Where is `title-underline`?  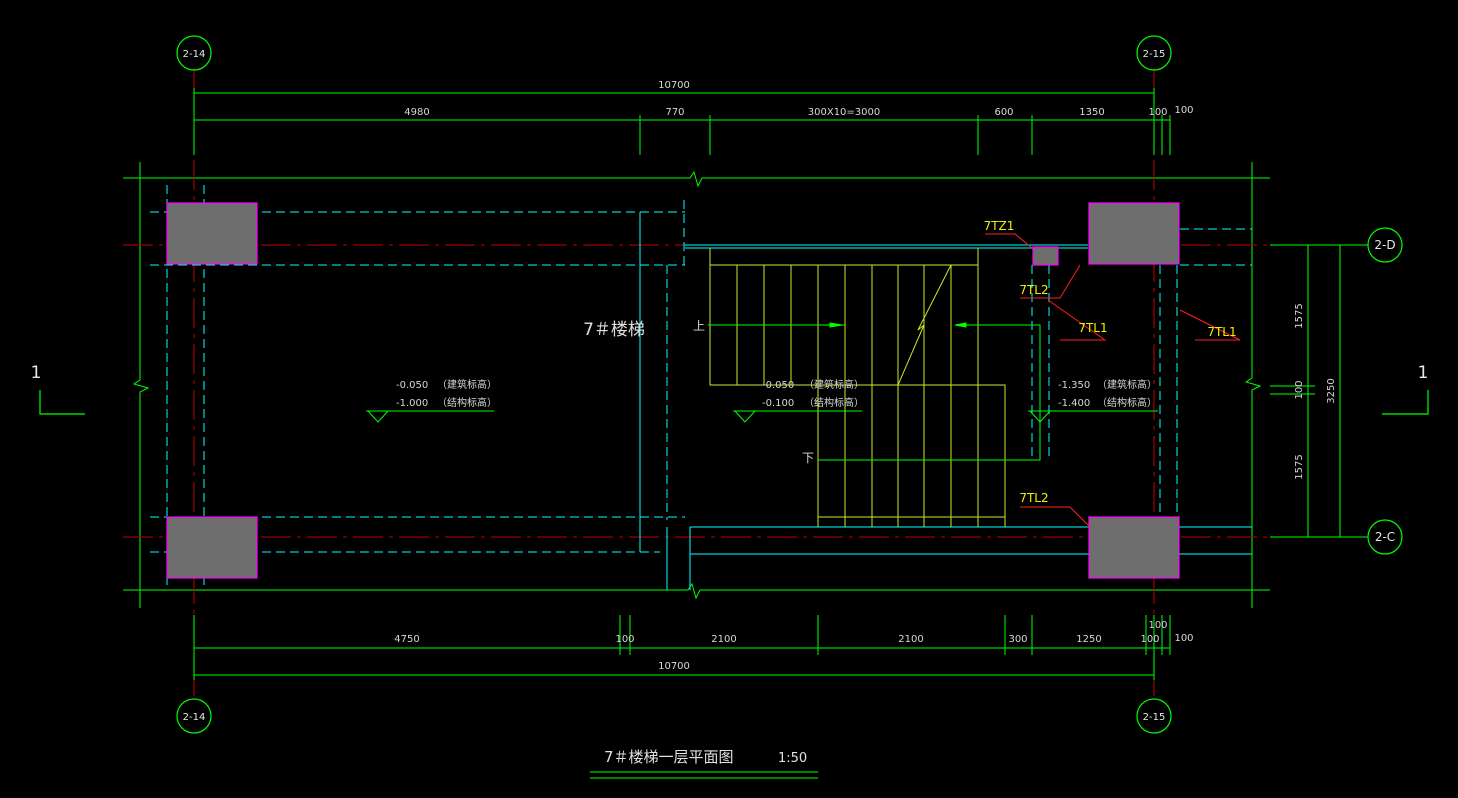 title-underline is located at coordinates (704, 775).